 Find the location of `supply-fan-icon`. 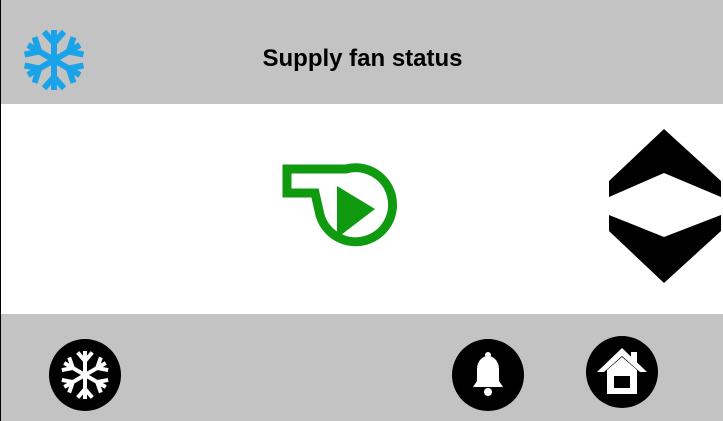

supply-fan-icon is located at coordinates (344, 206).